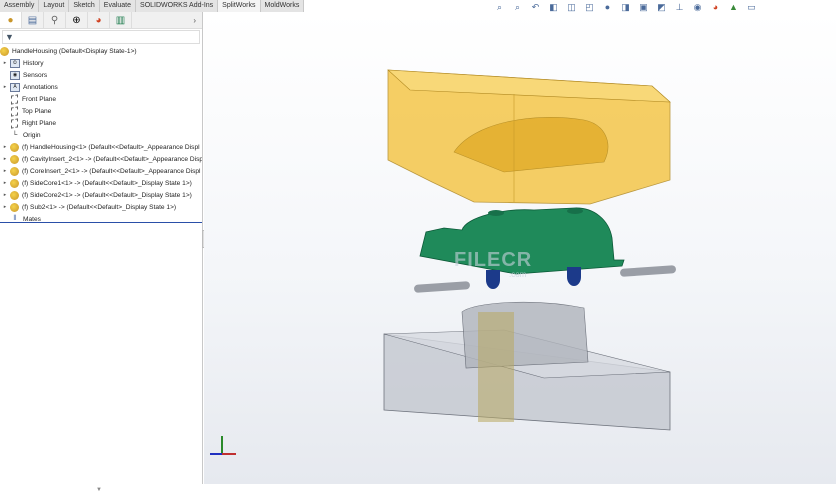 The height and width of the screenshot is (493, 836). I want to click on tree-item-label: History, so click(33, 63).